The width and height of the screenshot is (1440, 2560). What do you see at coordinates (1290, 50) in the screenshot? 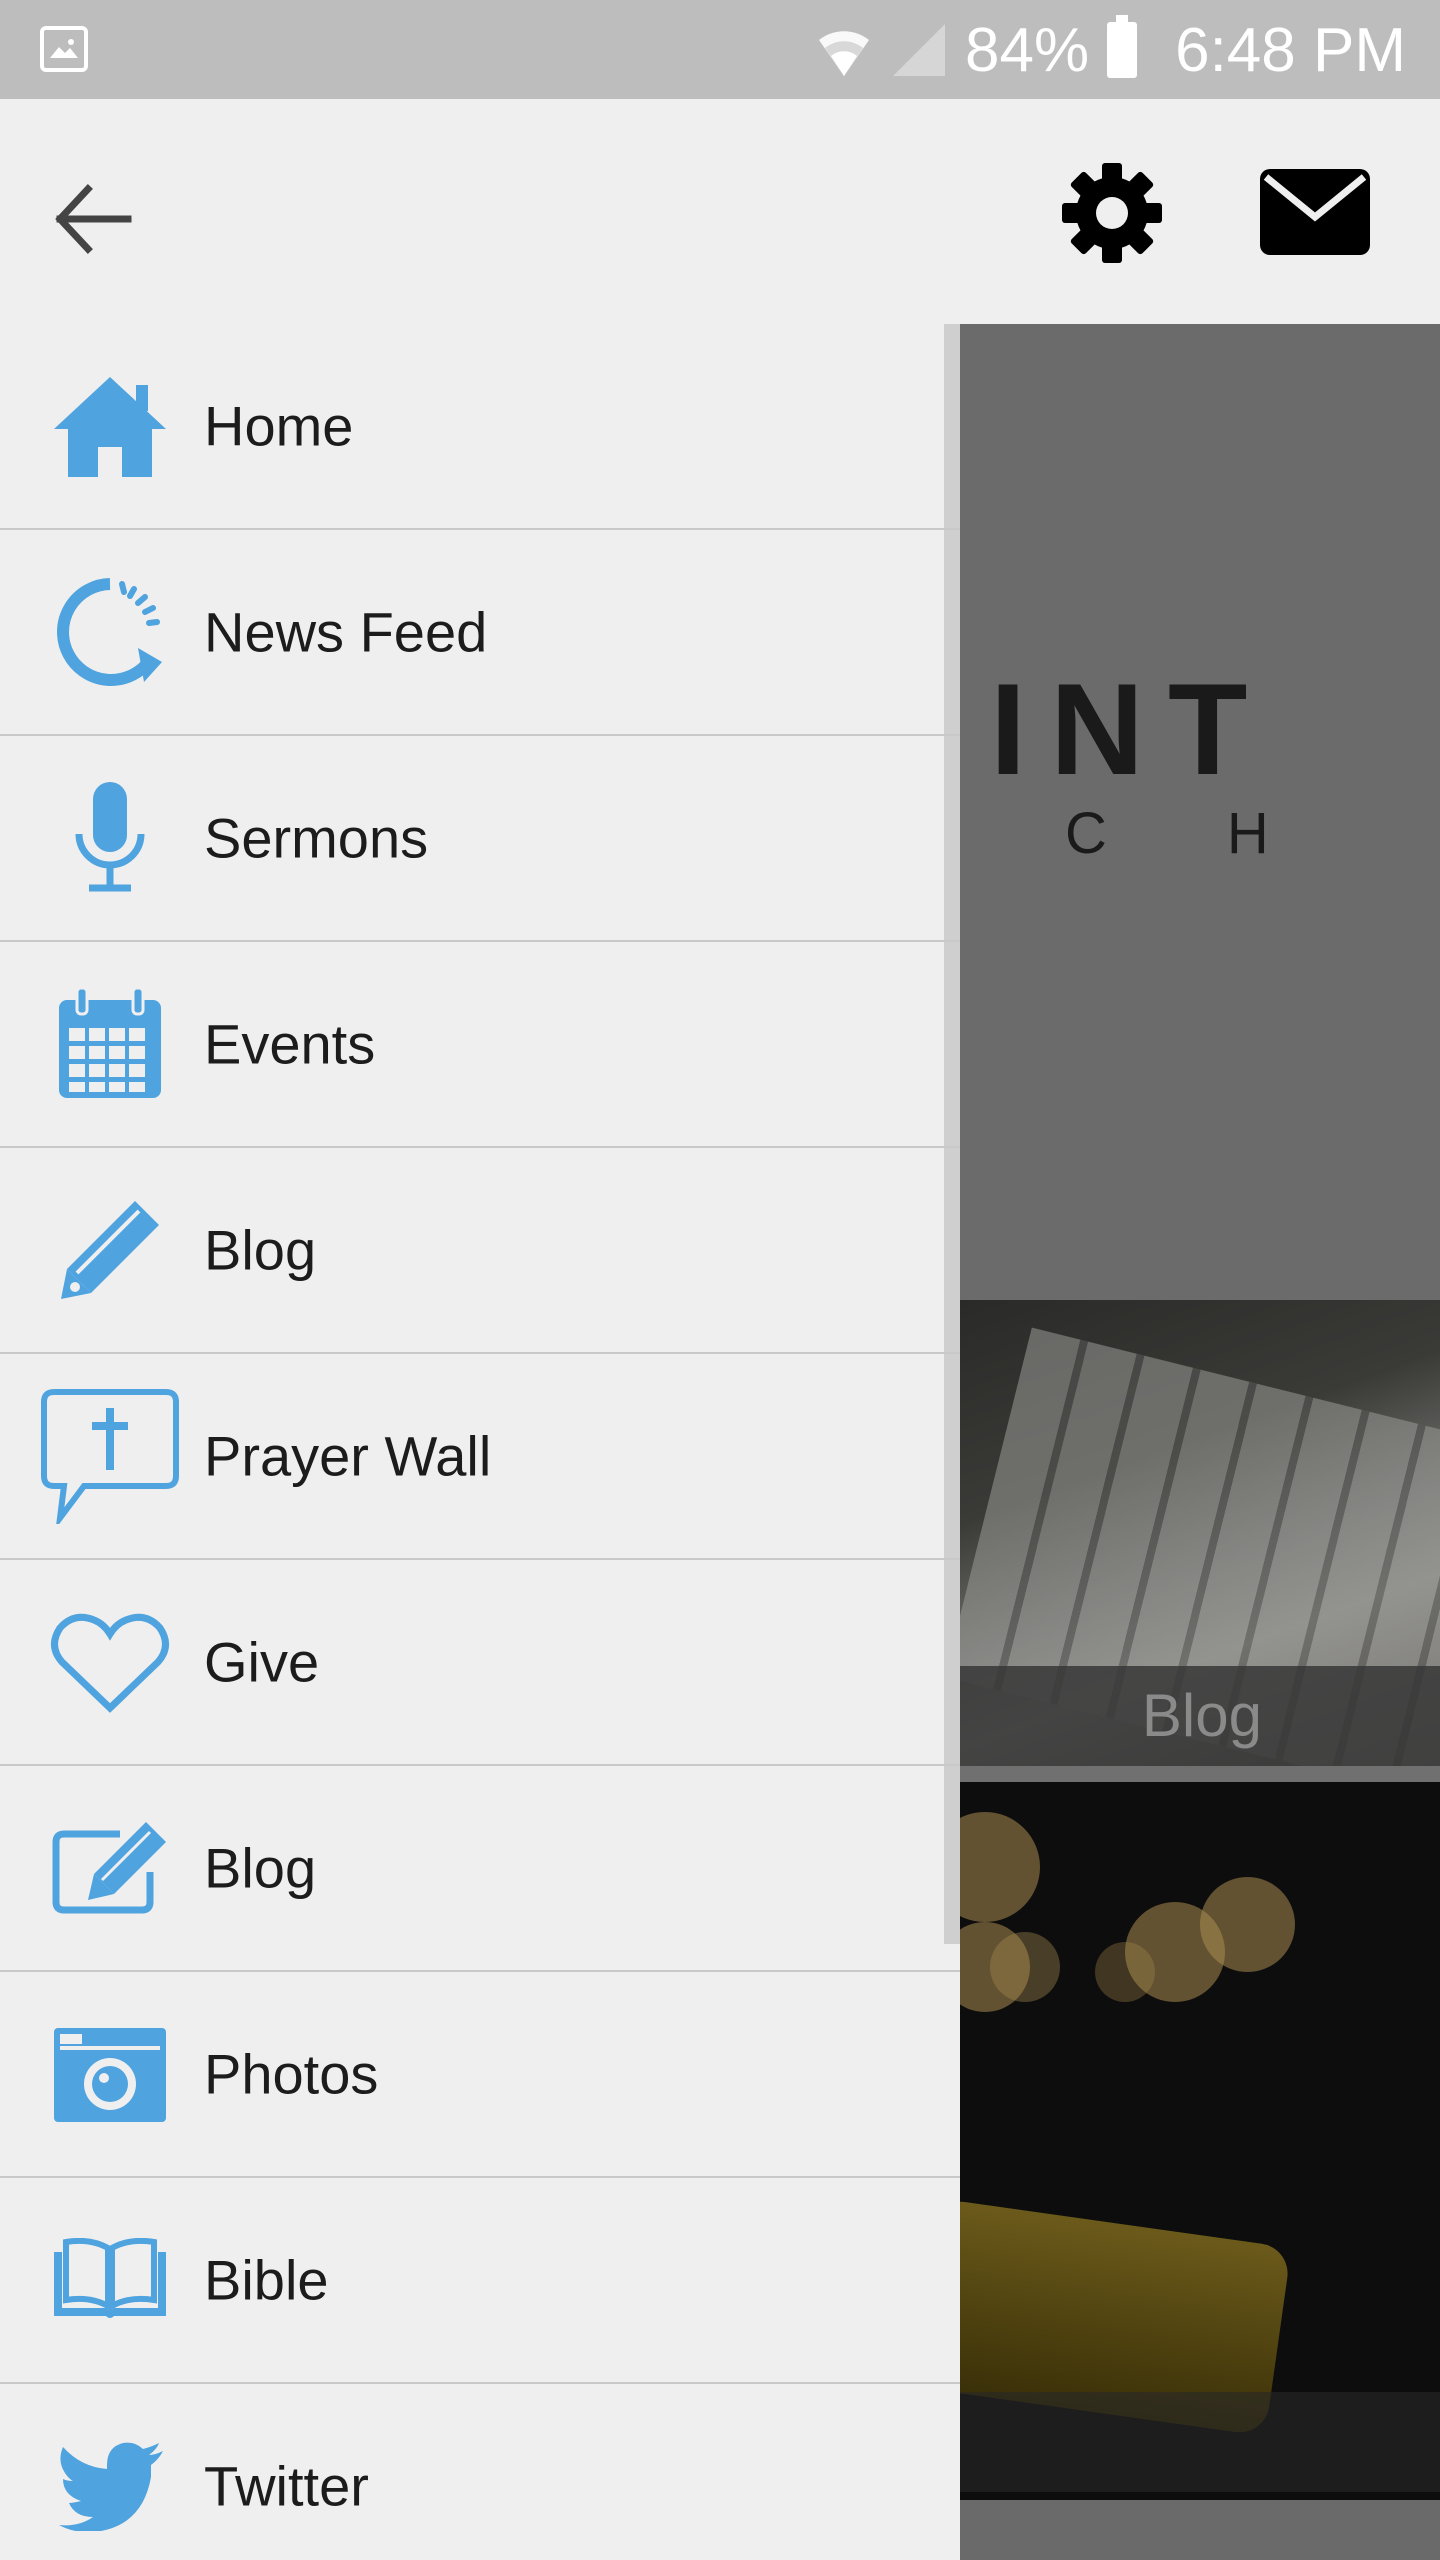
I see `status-time: 6:48 PM` at bounding box center [1290, 50].